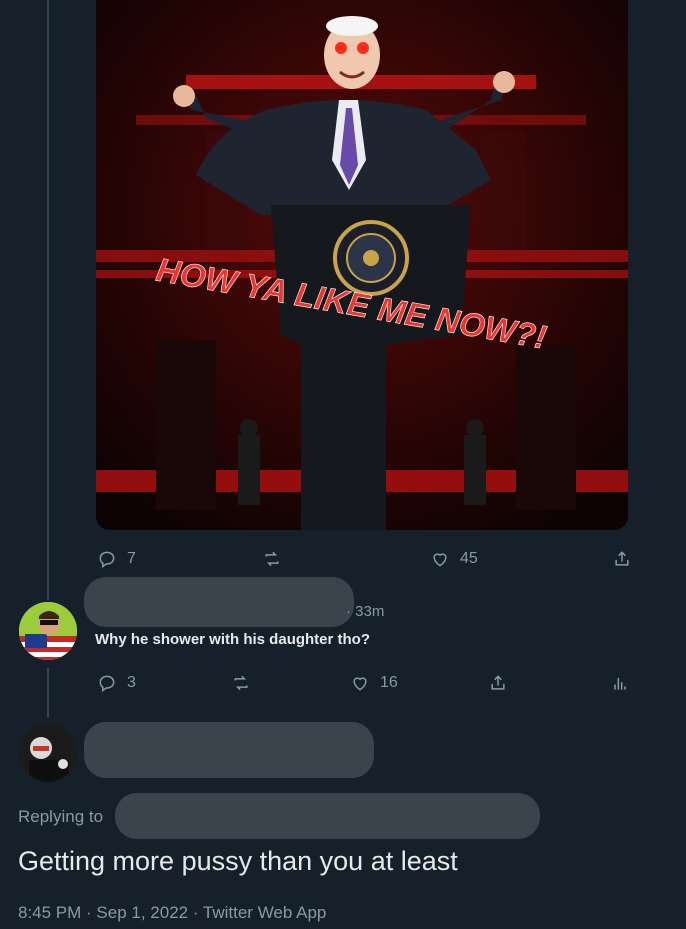  What do you see at coordinates (172, 913) in the screenshot?
I see `tweet-meta: 8:45 PM · Sep 1, 2022 · Twitter Web App` at bounding box center [172, 913].